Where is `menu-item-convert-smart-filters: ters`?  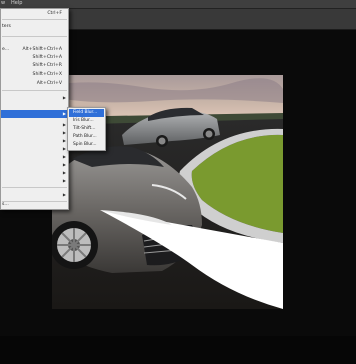 menu-item-convert-smart-filters: ters is located at coordinates (34, 27).